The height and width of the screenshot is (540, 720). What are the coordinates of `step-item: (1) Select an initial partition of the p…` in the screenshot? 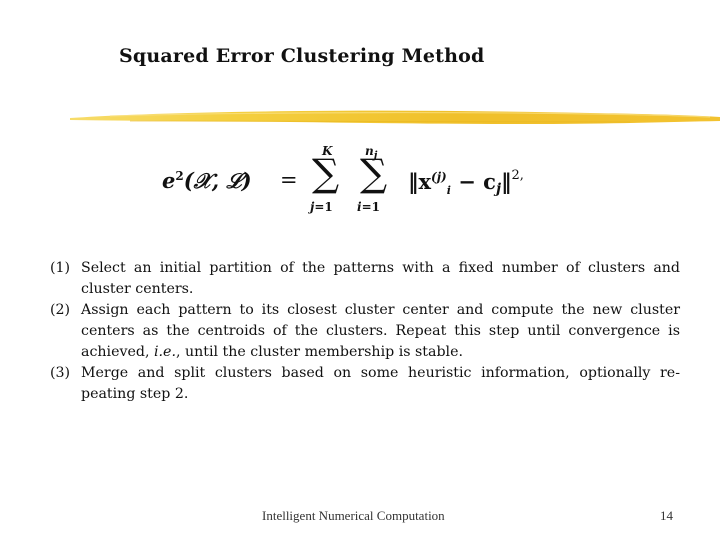 It's located at (365, 279).